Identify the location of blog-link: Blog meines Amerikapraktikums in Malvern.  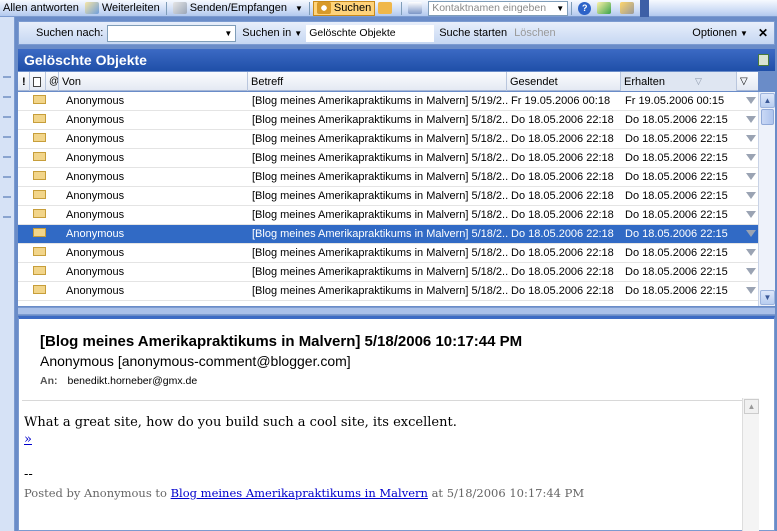
(299, 493).